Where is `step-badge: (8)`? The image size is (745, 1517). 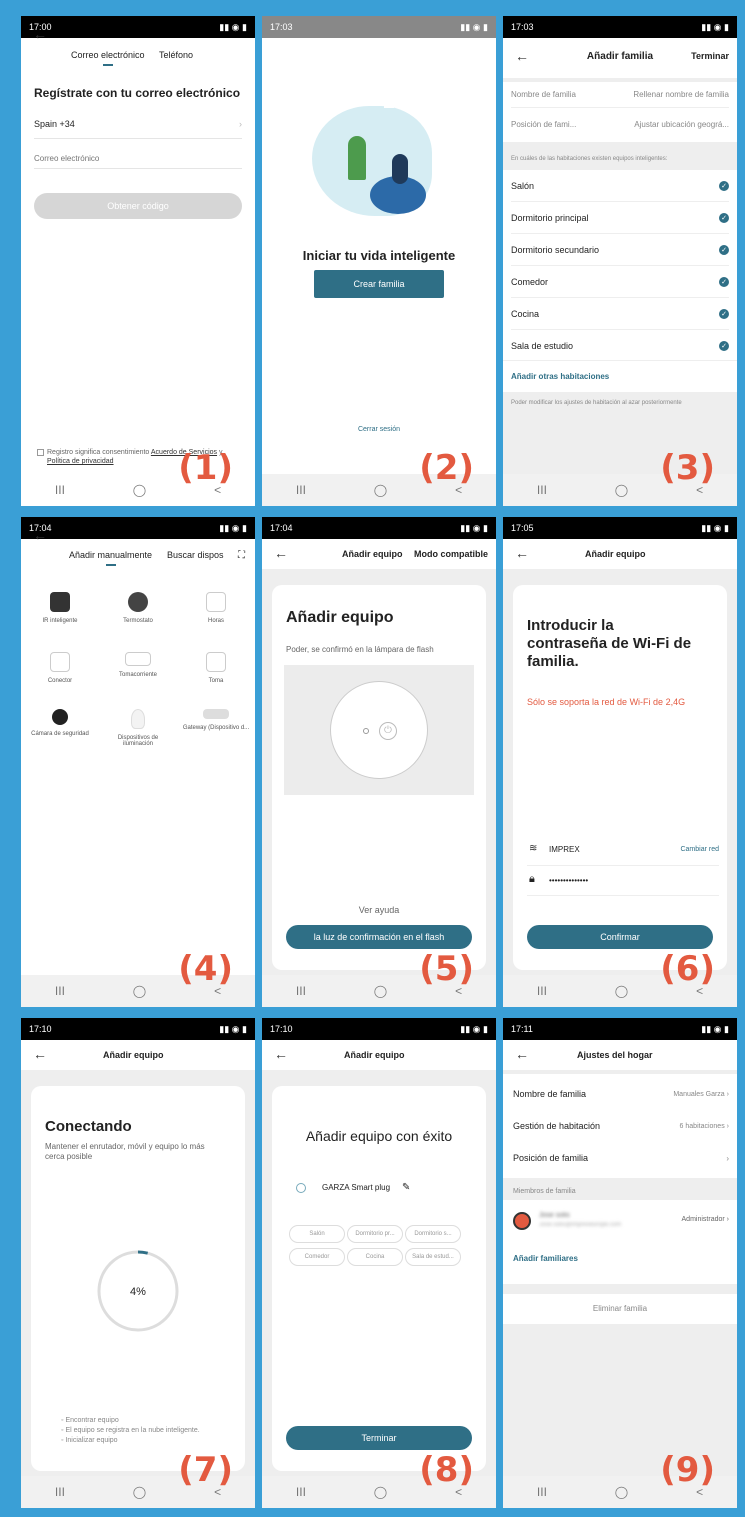 step-badge: (8) is located at coordinates (446, 1470).